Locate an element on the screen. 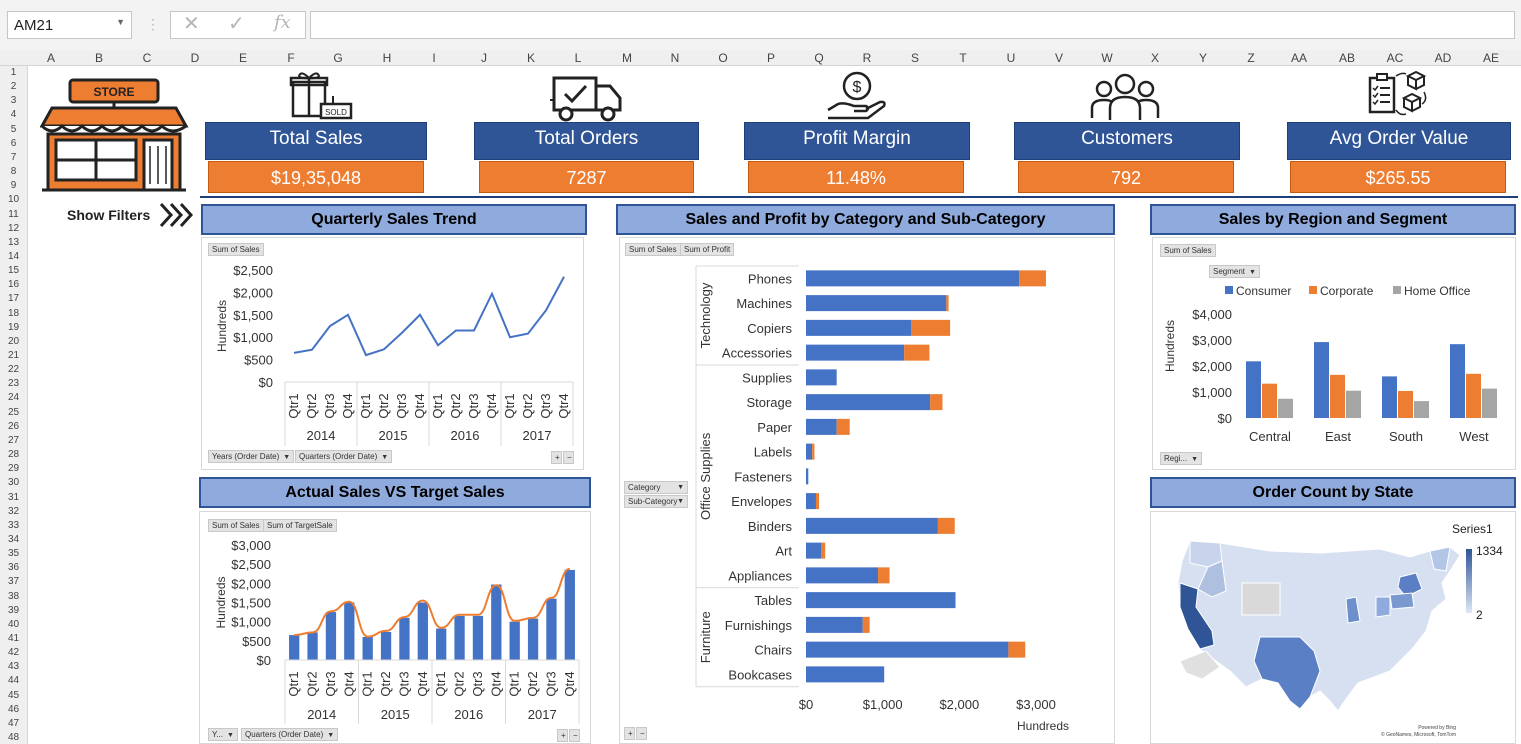 Image resolution: width=1521 pixels, height=744 pixels. column-header-cell: T is located at coordinates (963, 58).